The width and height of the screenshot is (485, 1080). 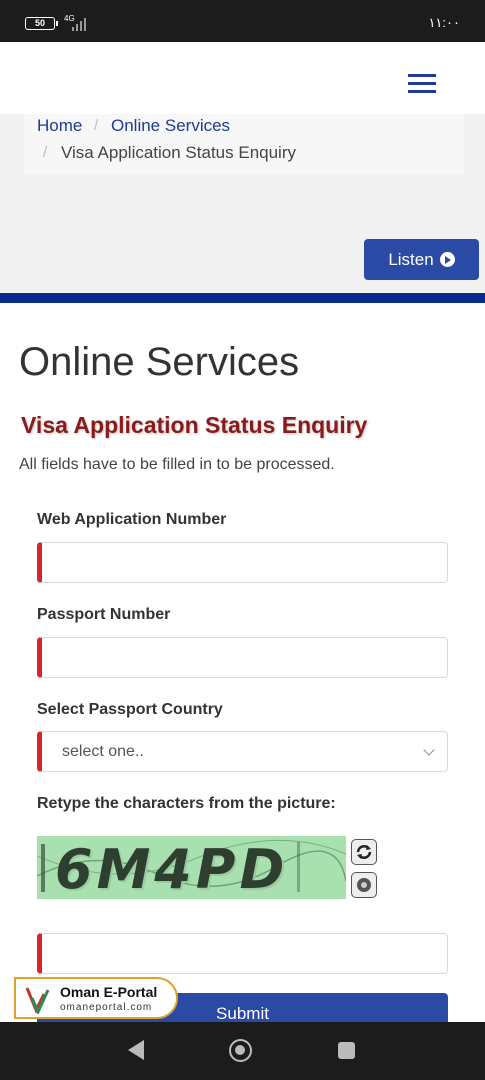 I want to click on play-icon, so click(x=447, y=259).